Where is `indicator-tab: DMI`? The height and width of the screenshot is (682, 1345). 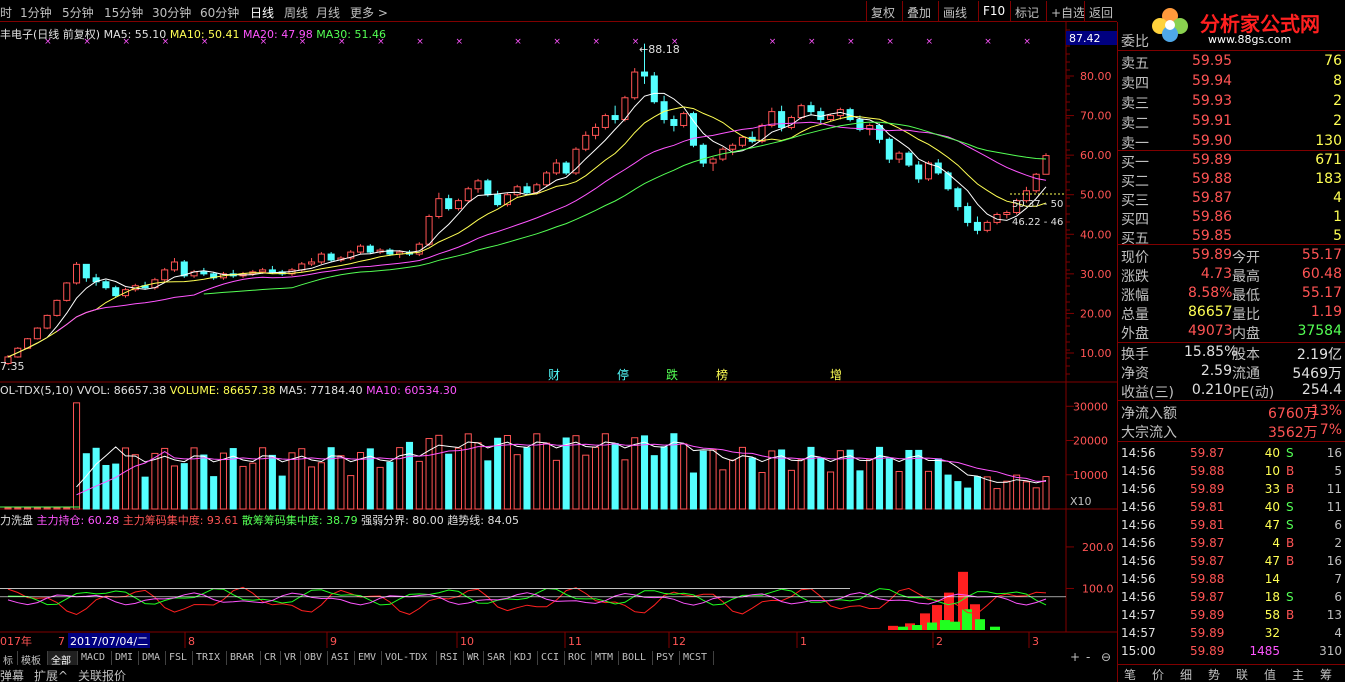
indicator-tab: DMI is located at coordinates (125, 658).